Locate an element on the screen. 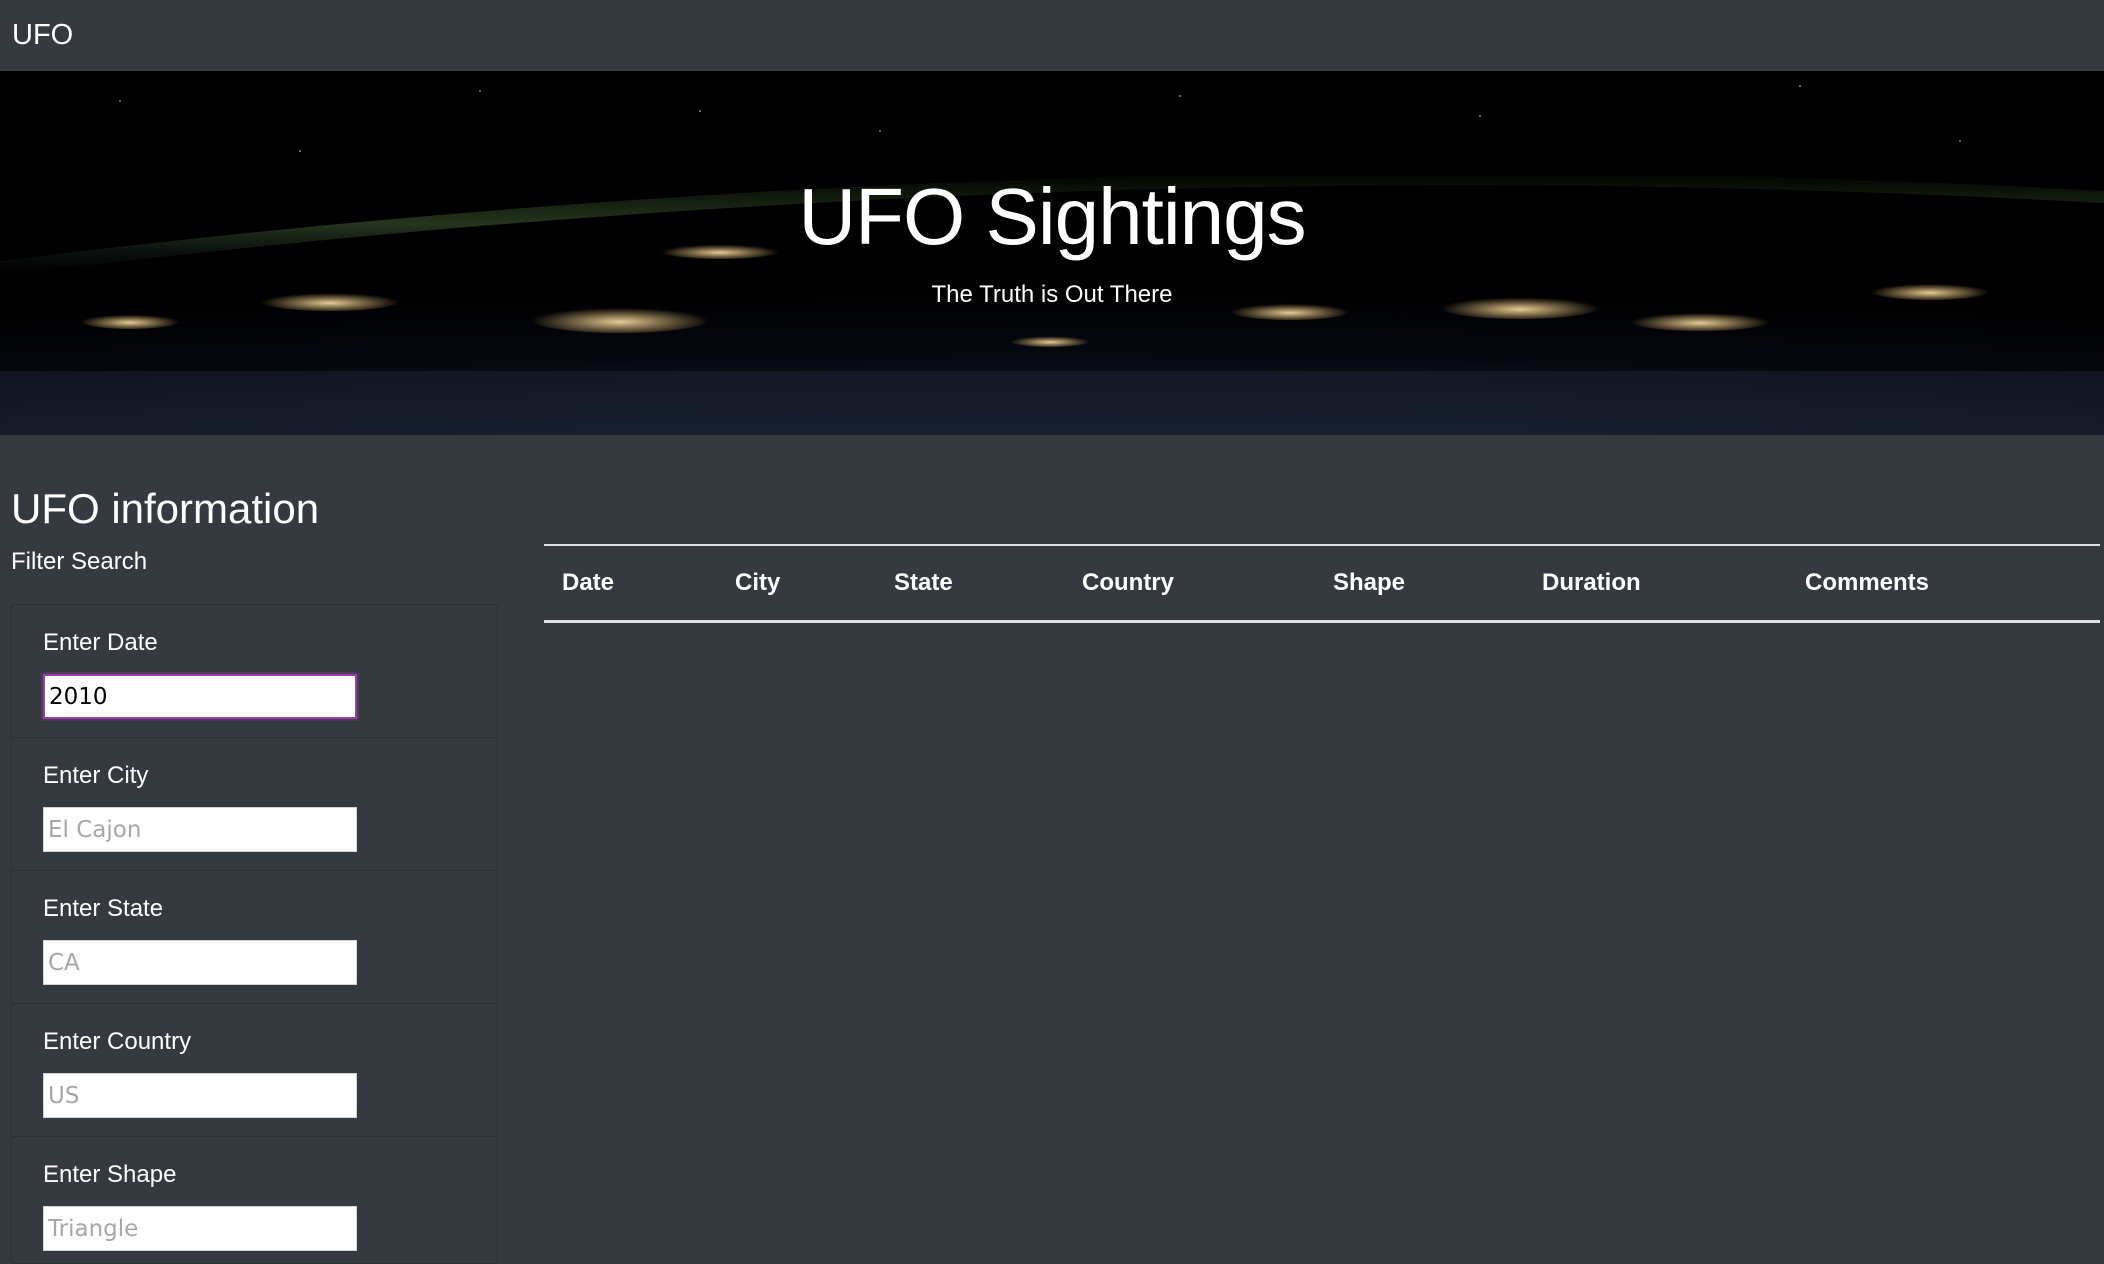 This screenshot has width=2104, height=1264. hero-subtitle: The Truth is Out There is located at coordinates (1052, 294).